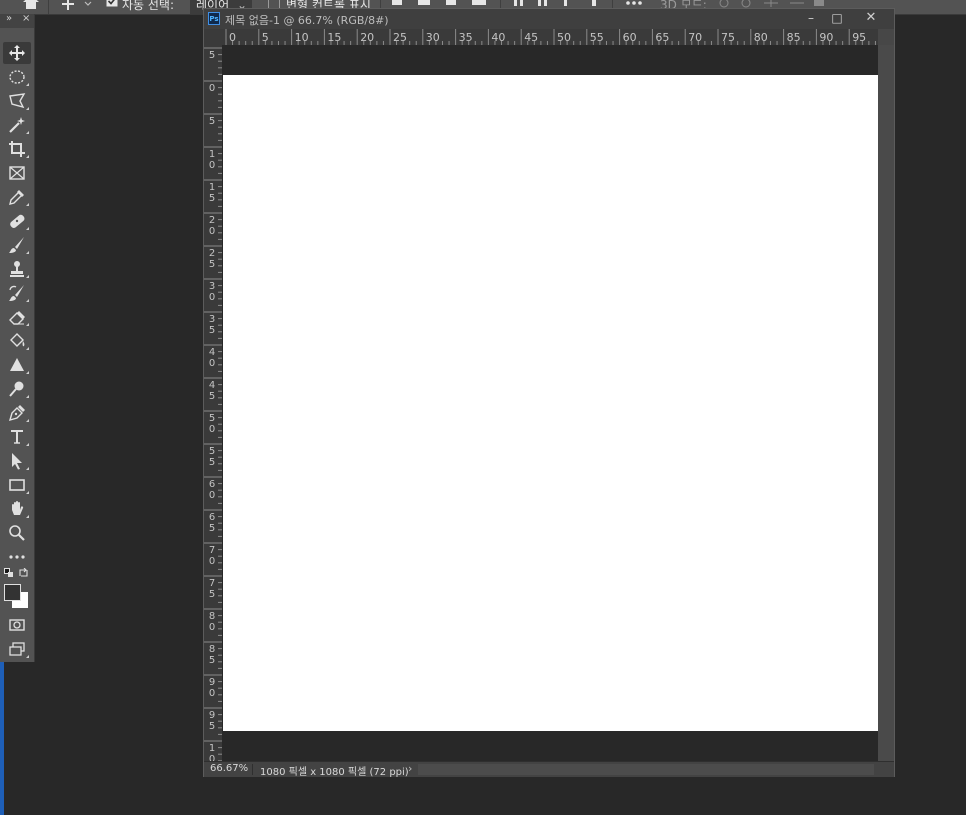  What do you see at coordinates (24, 573) in the screenshot?
I see `swap-colors-icon` at bounding box center [24, 573].